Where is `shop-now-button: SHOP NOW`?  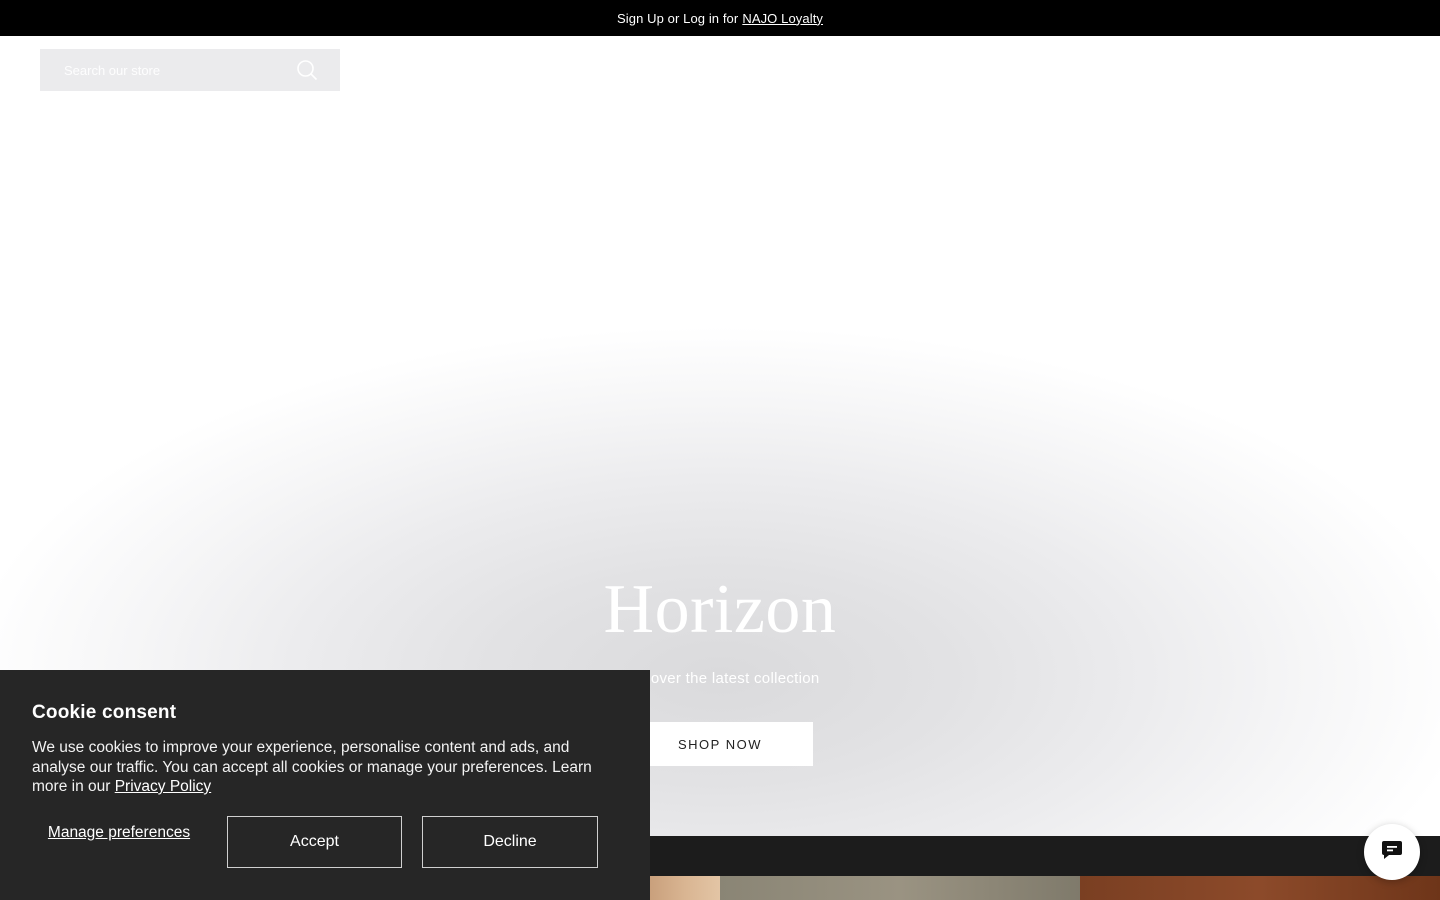 shop-now-button: SHOP NOW is located at coordinates (720, 744).